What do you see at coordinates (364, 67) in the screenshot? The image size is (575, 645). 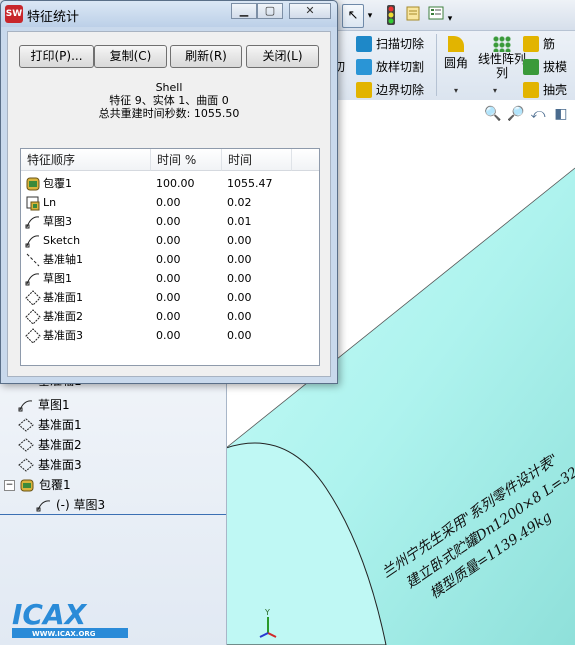 I see `lofted-cut-icon` at bounding box center [364, 67].